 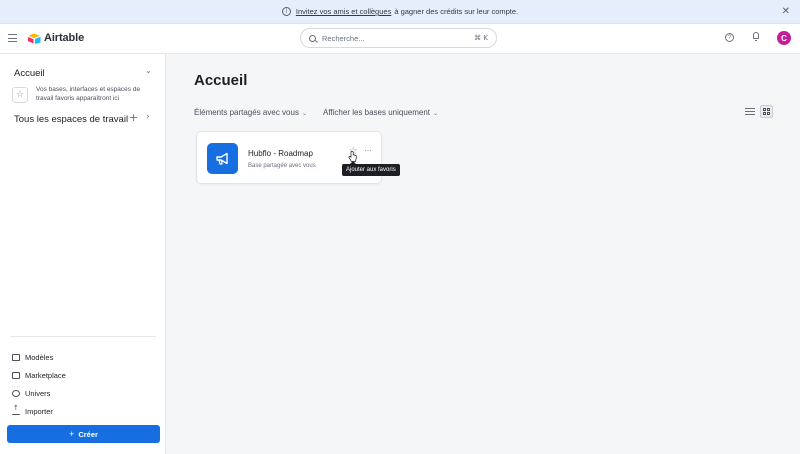 I want to click on globe-icon, so click(x=16, y=393).